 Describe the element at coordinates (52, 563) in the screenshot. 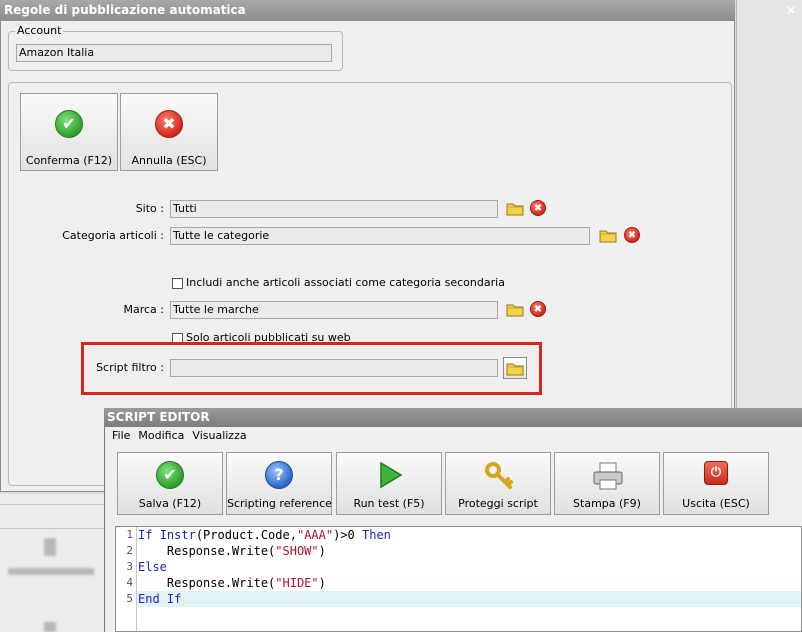

I see `background-list-area` at that location.